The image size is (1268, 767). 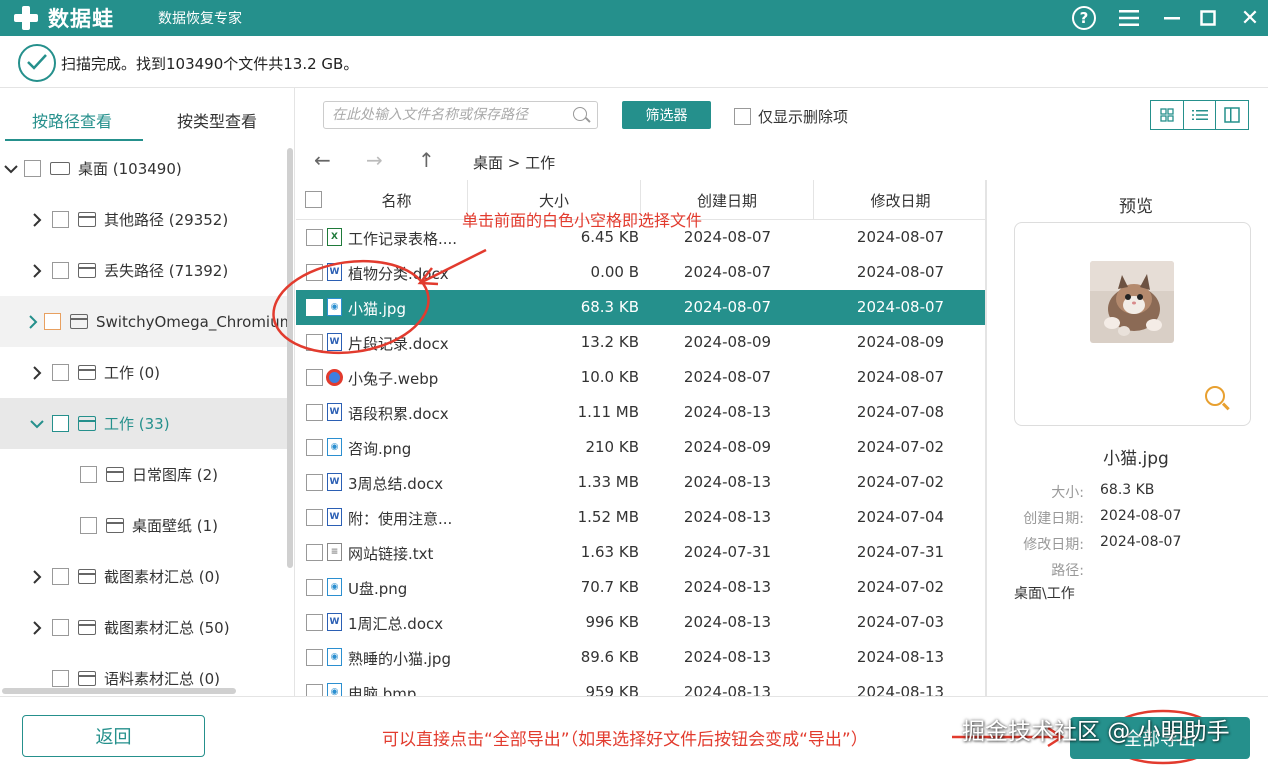 I want to click on table-row: ≡ 网站链接.txt 1.63 KB 2024-07-31 2024-07-31, so click(x=641, y=552).